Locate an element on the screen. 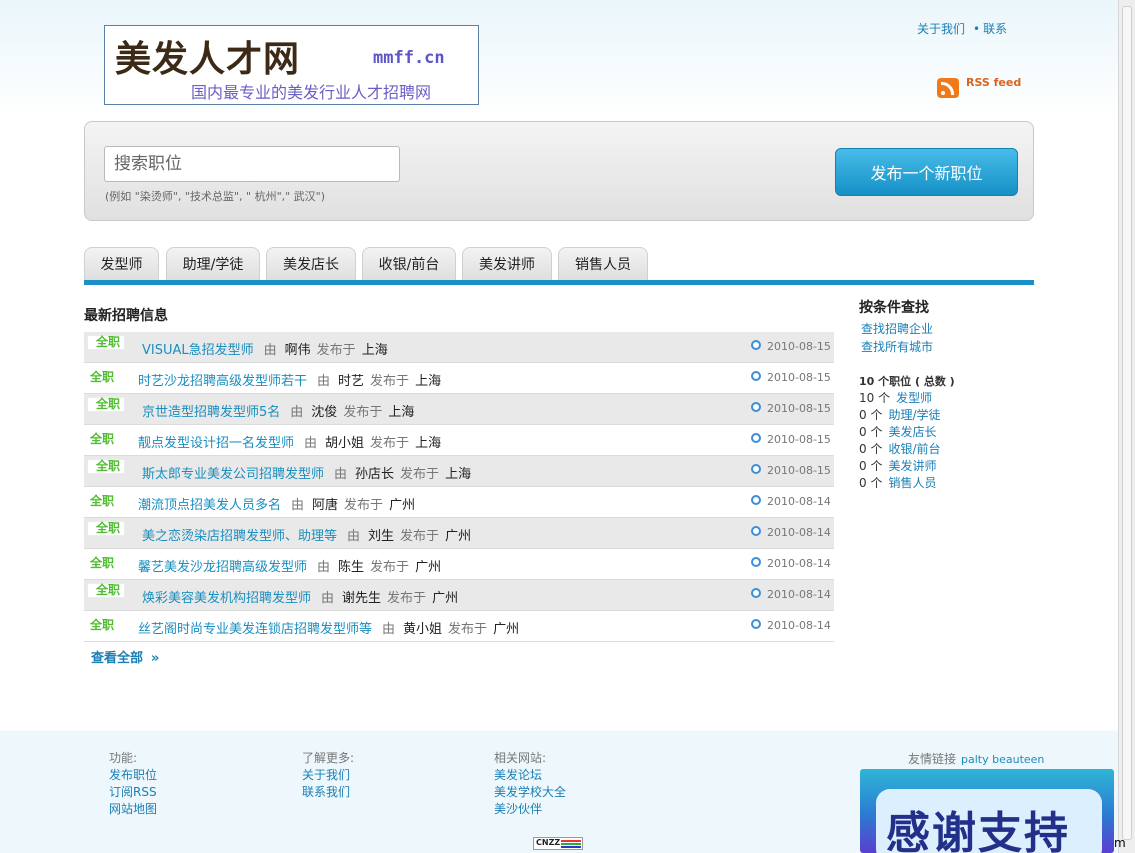  footer-link-contact: 联系我们 is located at coordinates (328, 792).